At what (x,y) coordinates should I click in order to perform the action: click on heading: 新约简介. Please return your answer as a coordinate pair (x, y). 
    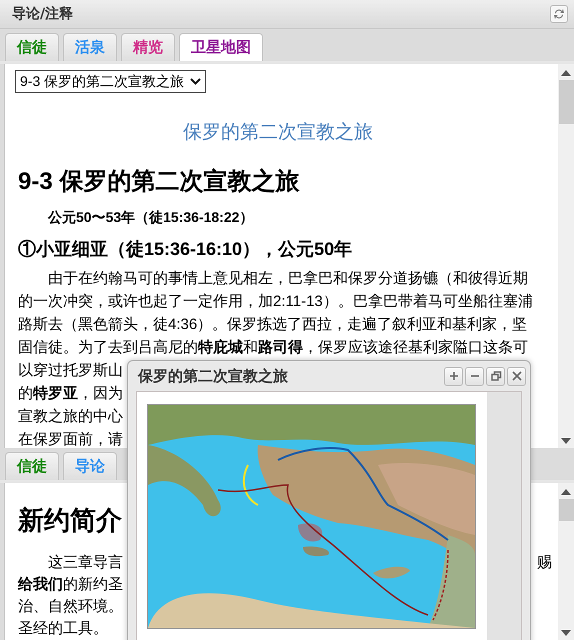
    Looking at the image, I should click on (70, 520).